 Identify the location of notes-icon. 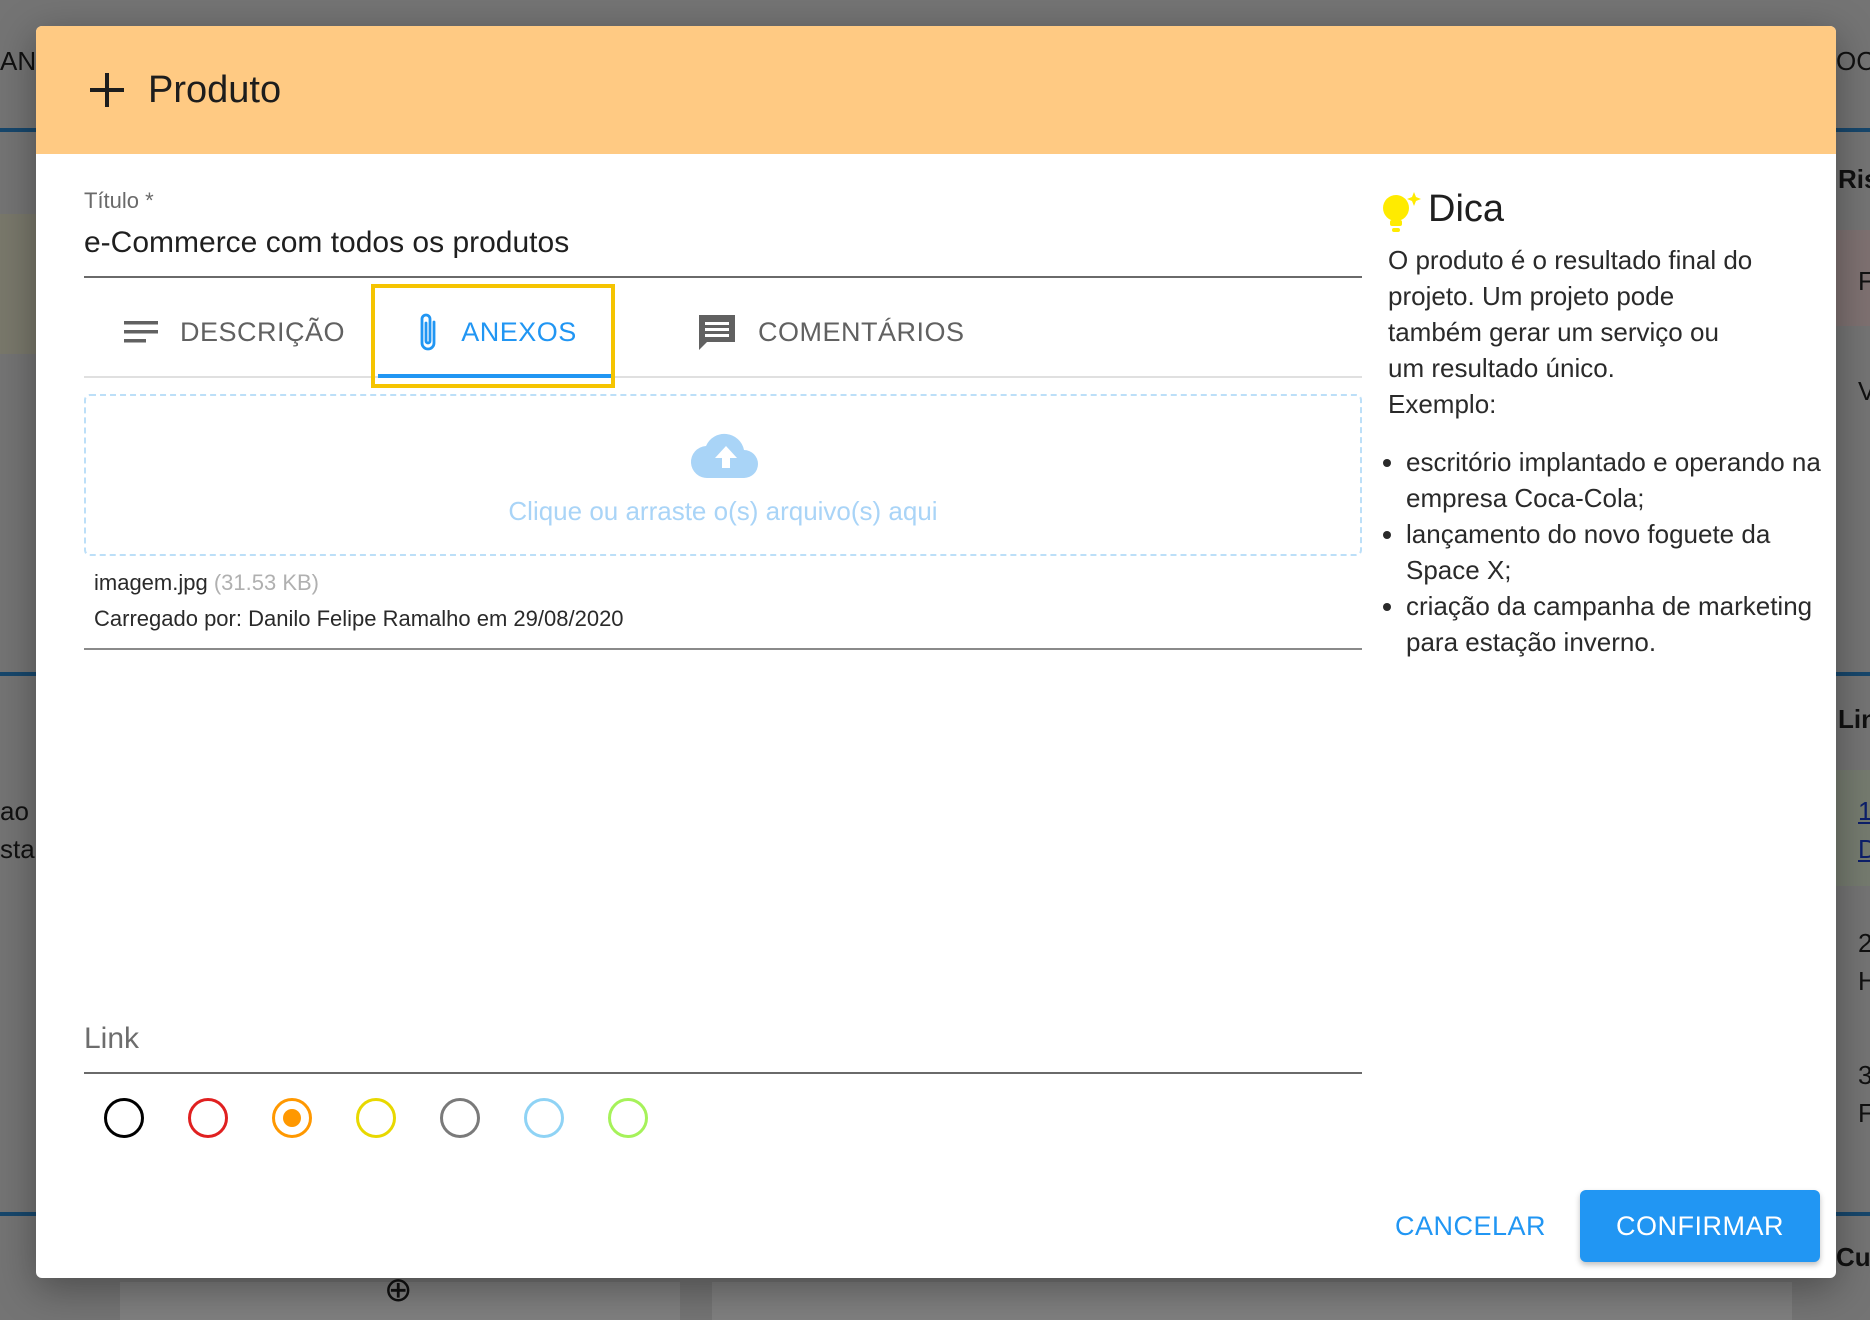
(141, 332).